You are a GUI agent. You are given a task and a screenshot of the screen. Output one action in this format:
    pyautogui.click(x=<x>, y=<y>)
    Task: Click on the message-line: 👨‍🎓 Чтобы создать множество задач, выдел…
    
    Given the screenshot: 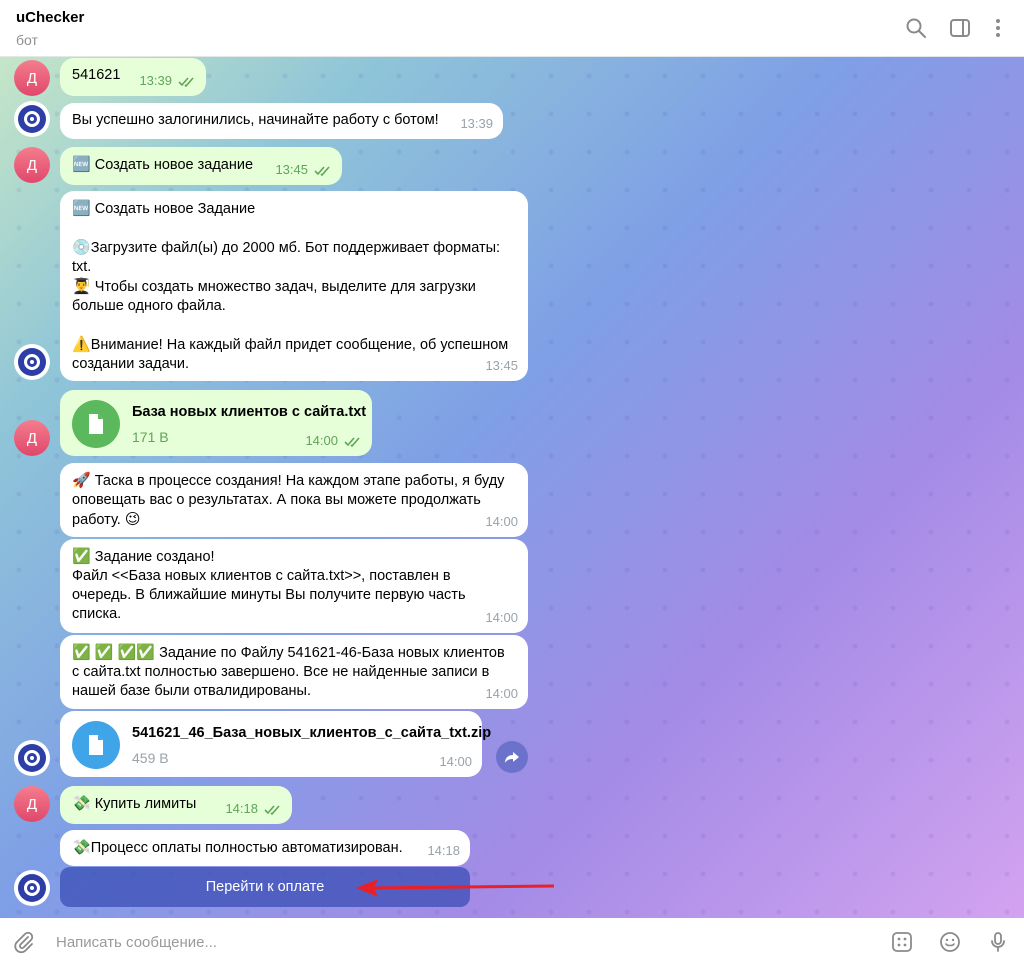 What is the action you would take?
    pyautogui.click(x=274, y=286)
    